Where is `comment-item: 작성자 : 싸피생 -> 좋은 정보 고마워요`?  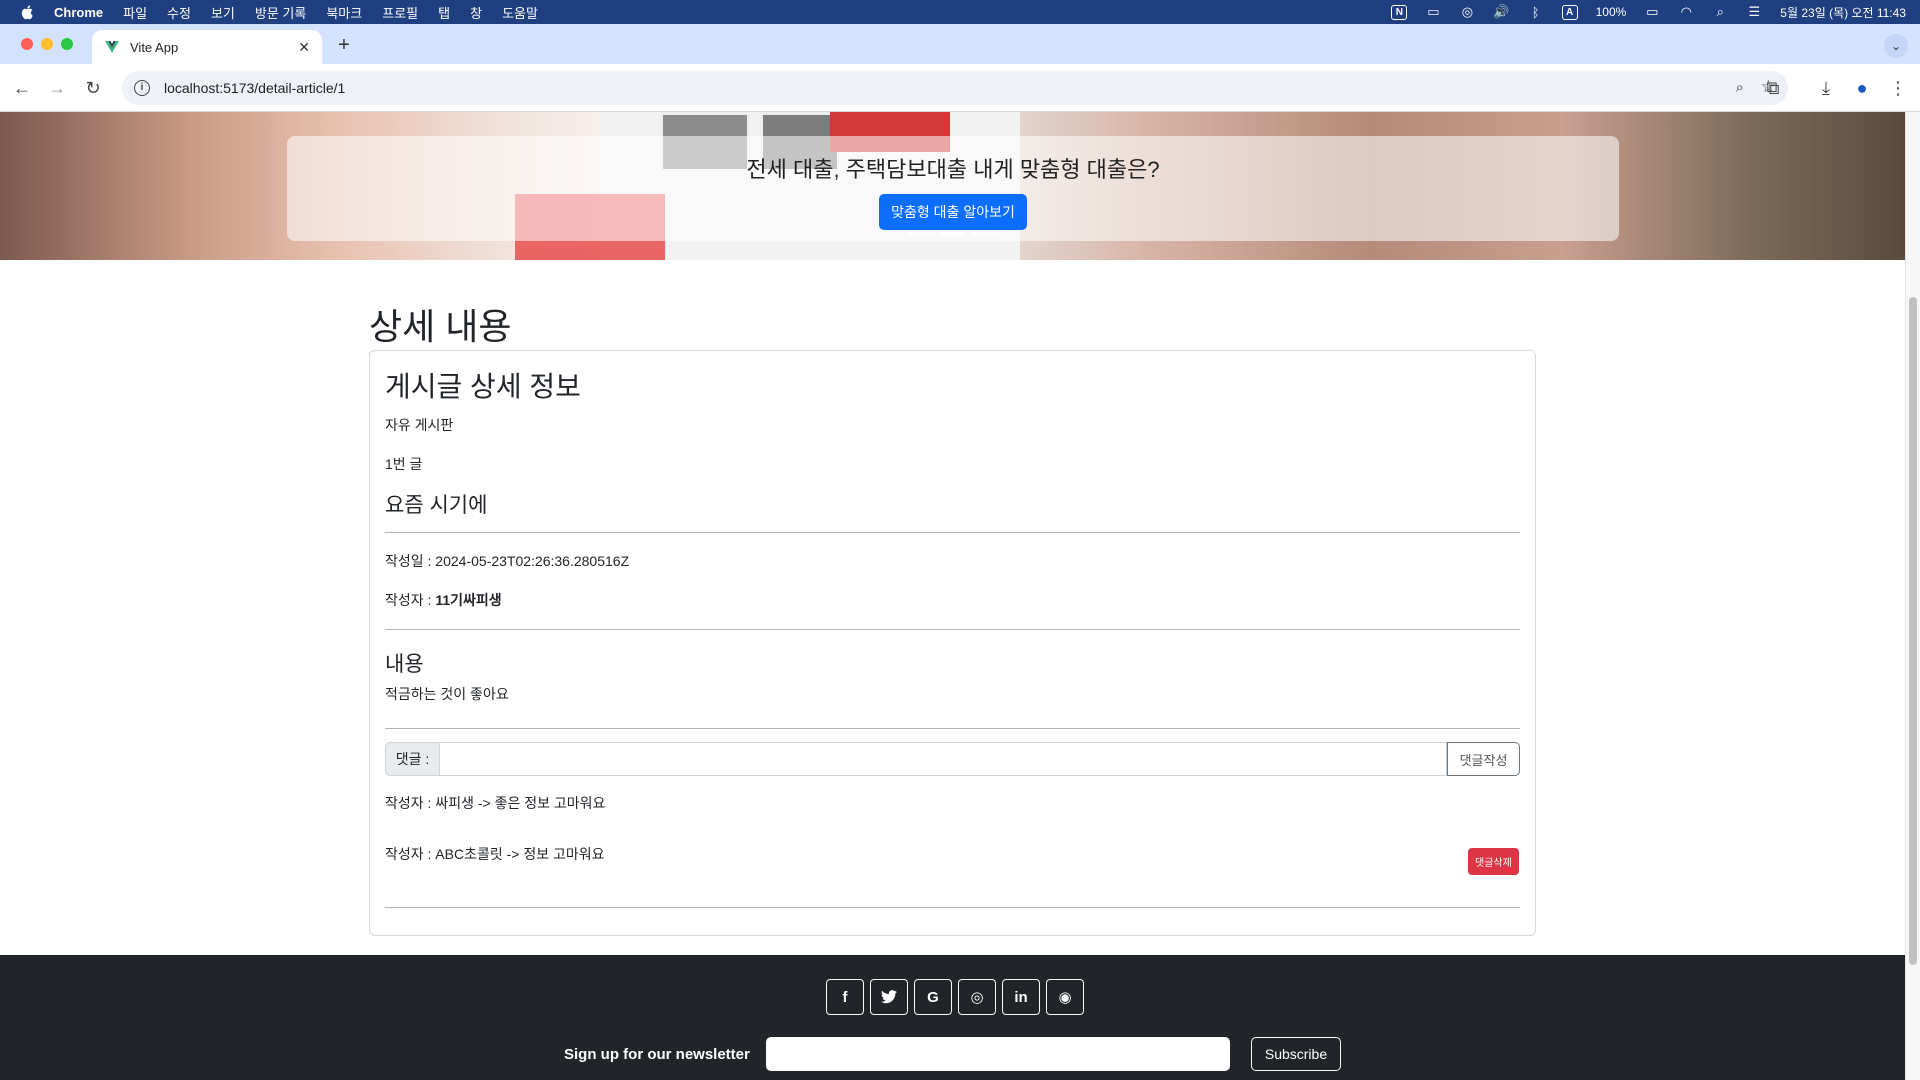 comment-item: 작성자 : 싸피생 -> 좋은 정보 고마워요 is located at coordinates (495, 803).